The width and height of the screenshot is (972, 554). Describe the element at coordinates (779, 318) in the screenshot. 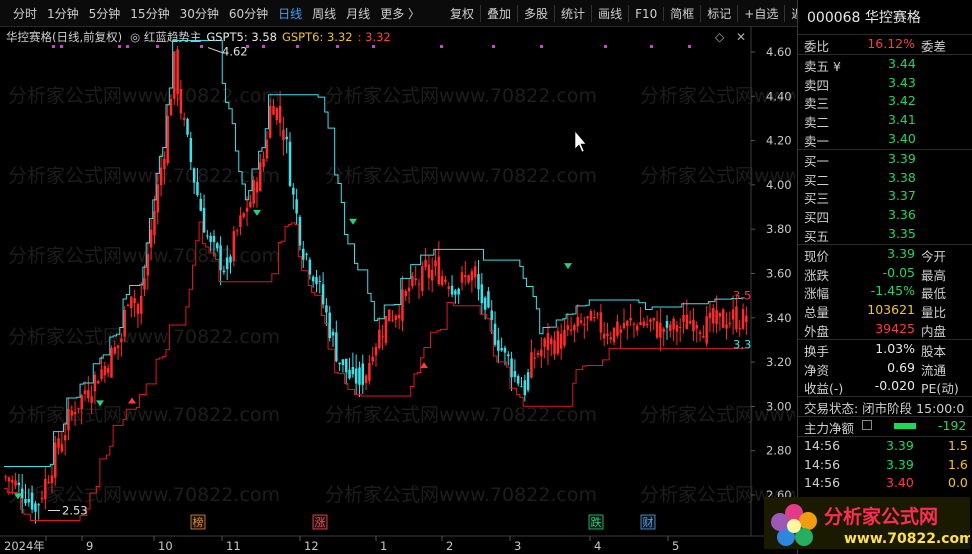

I see `y-tick-label: 3.40` at that location.